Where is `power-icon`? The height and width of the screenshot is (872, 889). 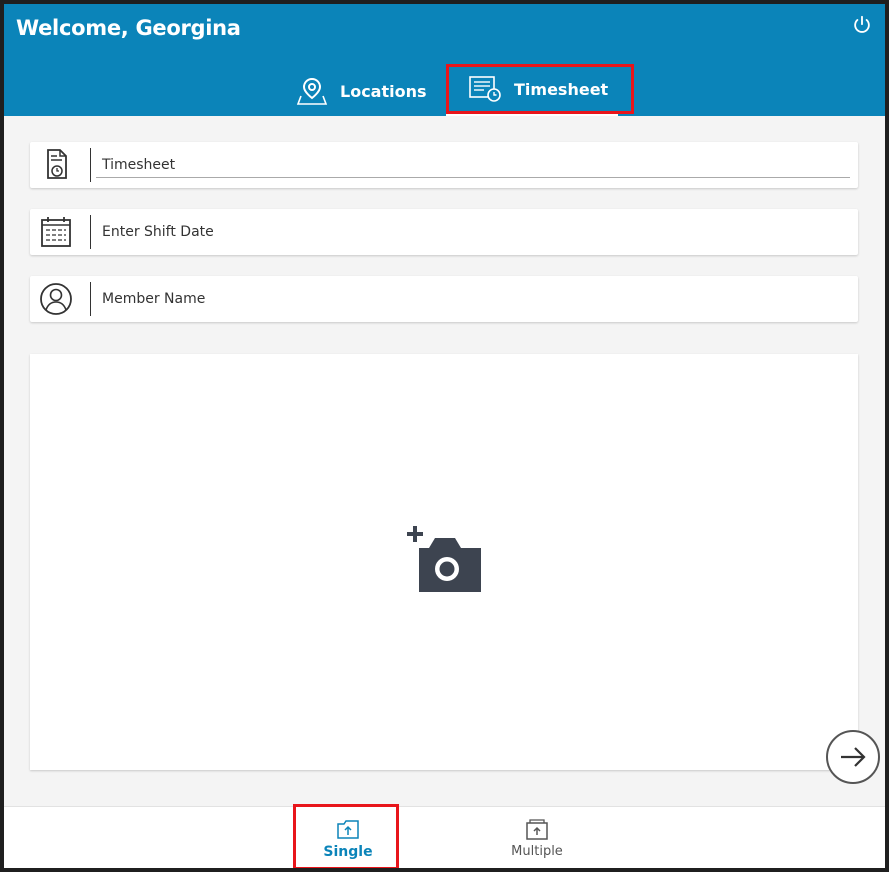 power-icon is located at coordinates (862, 25).